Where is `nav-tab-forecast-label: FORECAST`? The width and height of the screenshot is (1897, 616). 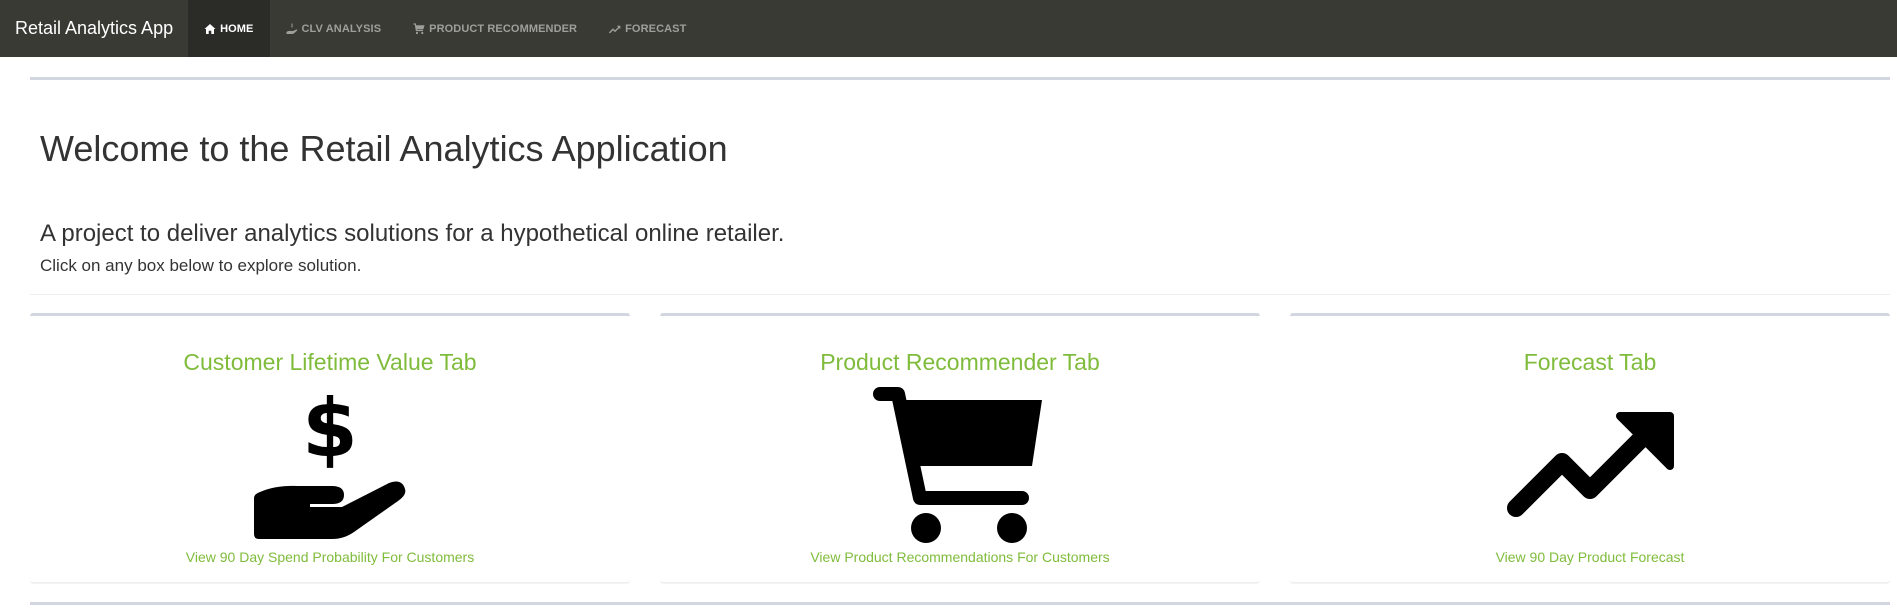
nav-tab-forecast-label: FORECAST is located at coordinates (656, 28).